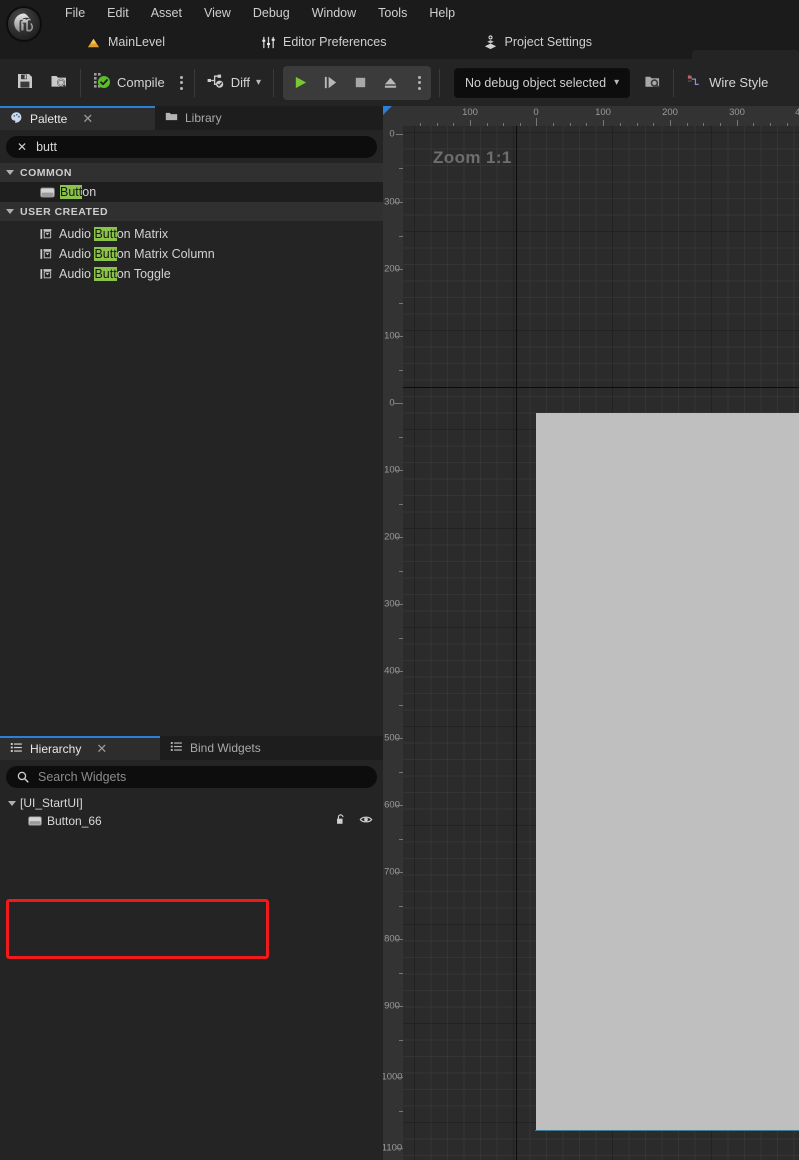 This screenshot has height=1160, width=799. I want to click on palette-item-audio-button-matrix-column: Audio Button Matrix Column, so click(191, 254).